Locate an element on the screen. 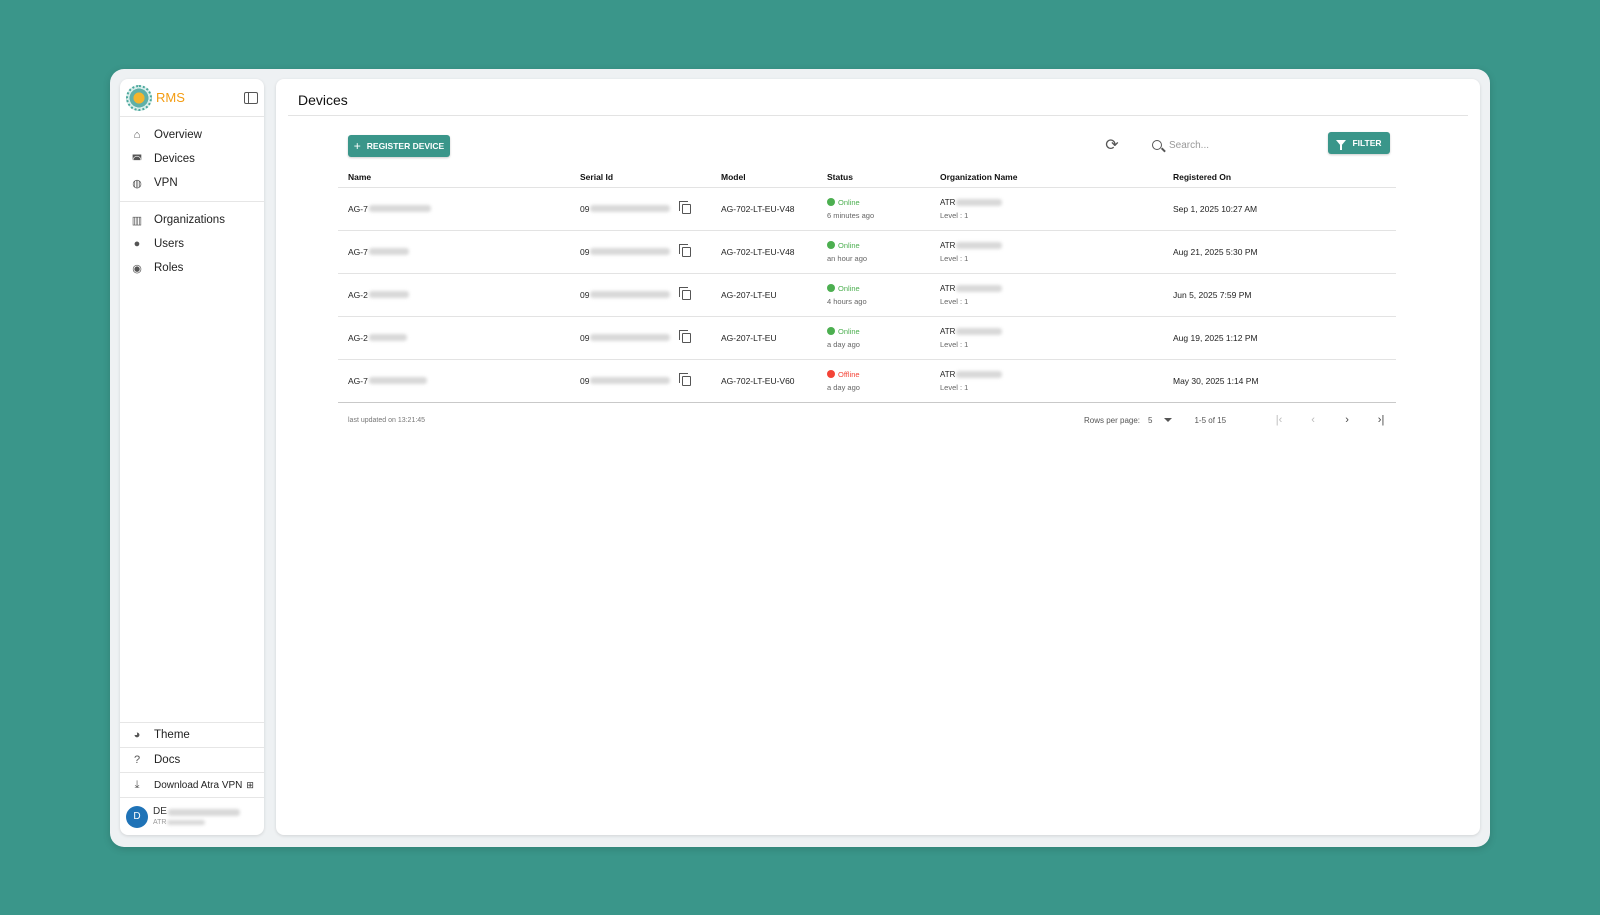 This screenshot has height=915, width=1600. search-input is located at coordinates (1234, 145).